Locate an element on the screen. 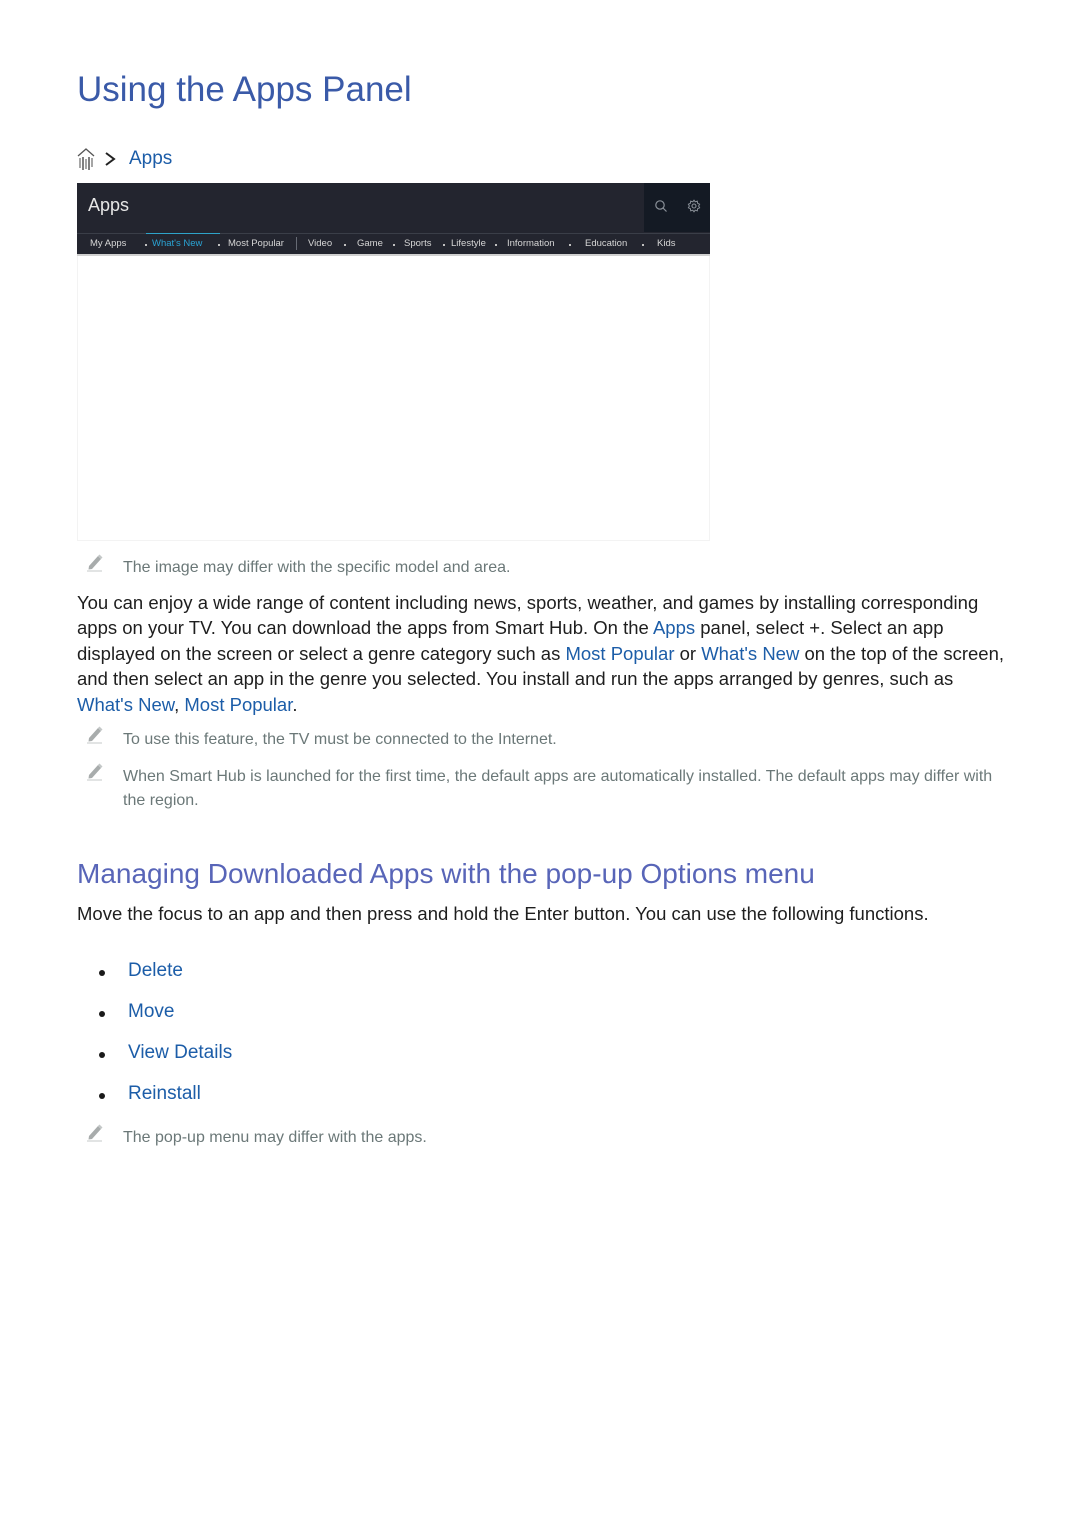 The image size is (1080, 1527). list-item: View Details is located at coordinates (164, 1062).